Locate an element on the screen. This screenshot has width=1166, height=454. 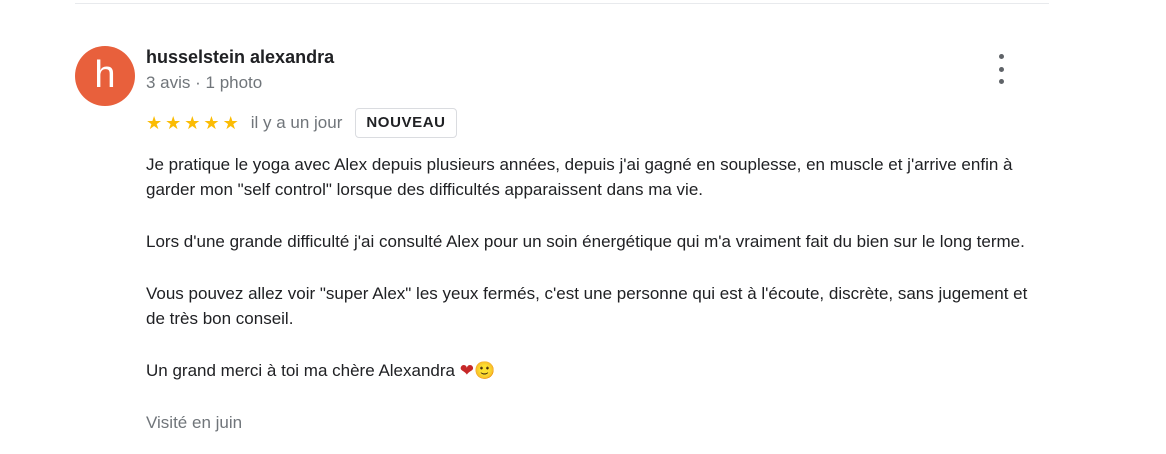
more-options-icon is located at coordinates (1001, 69).